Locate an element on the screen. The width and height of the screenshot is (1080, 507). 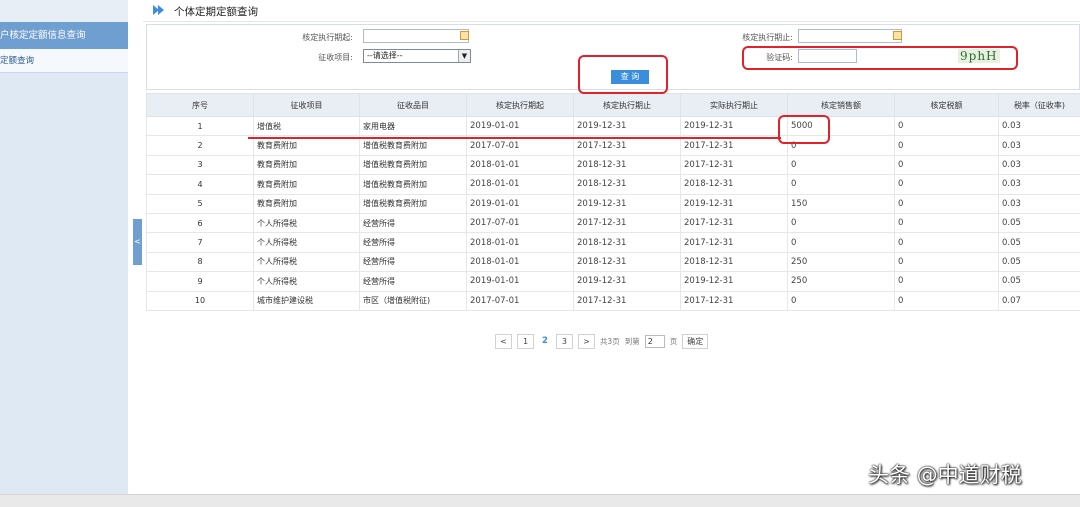
goto-page-input: 2 is located at coordinates (654, 341).